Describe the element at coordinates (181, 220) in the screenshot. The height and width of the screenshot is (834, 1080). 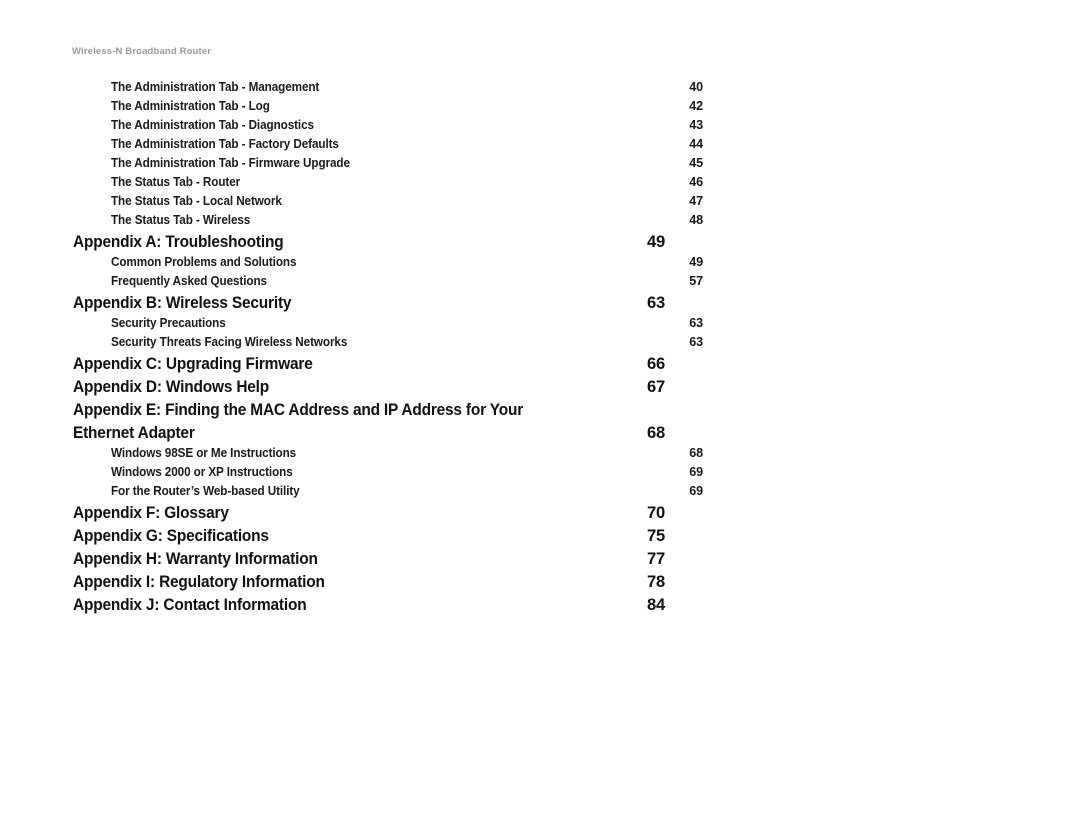
I see `toc-entry-title: The Status Tab - Wireless` at that location.